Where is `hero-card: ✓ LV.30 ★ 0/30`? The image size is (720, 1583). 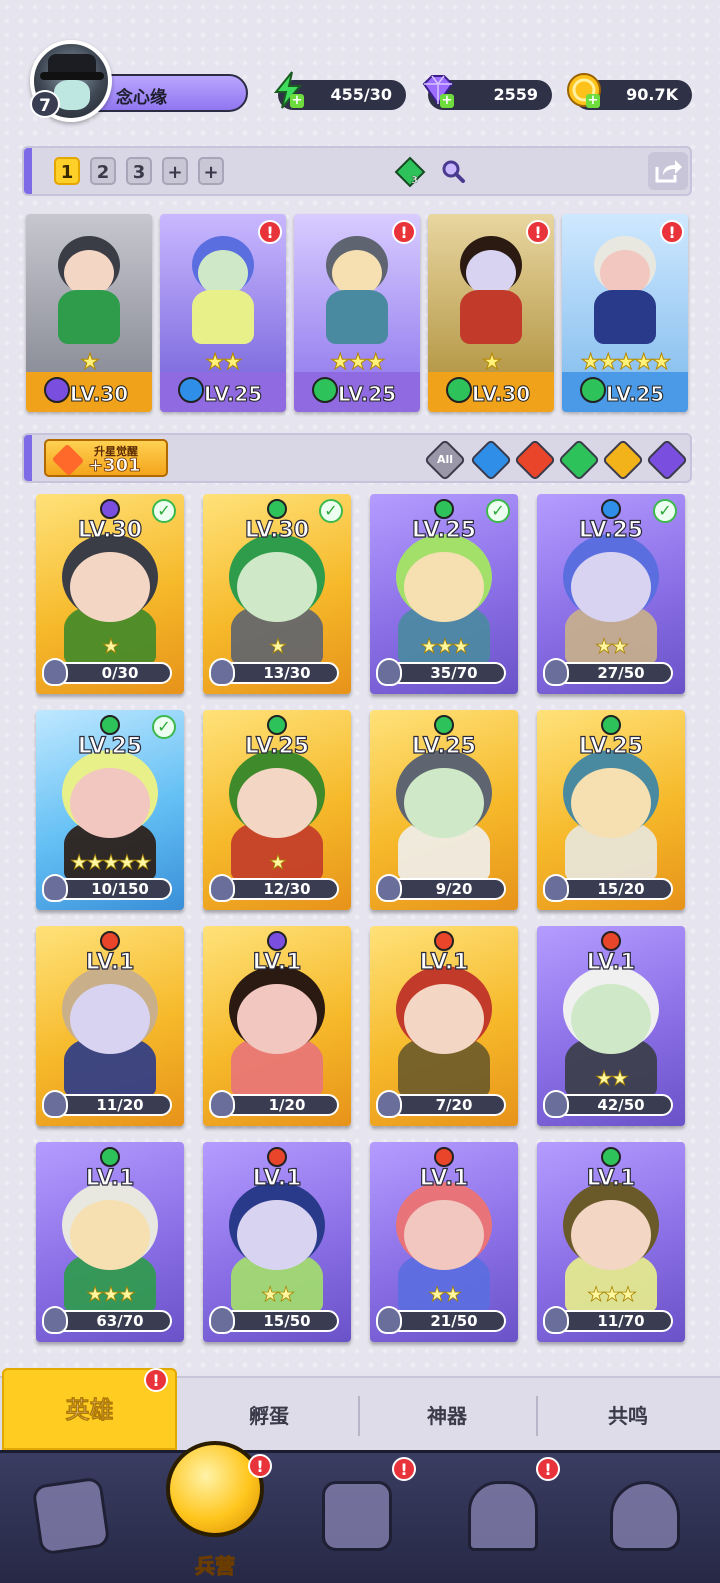
hero-card: ✓ LV.30 ★ 0/30 is located at coordinates (110, 594).